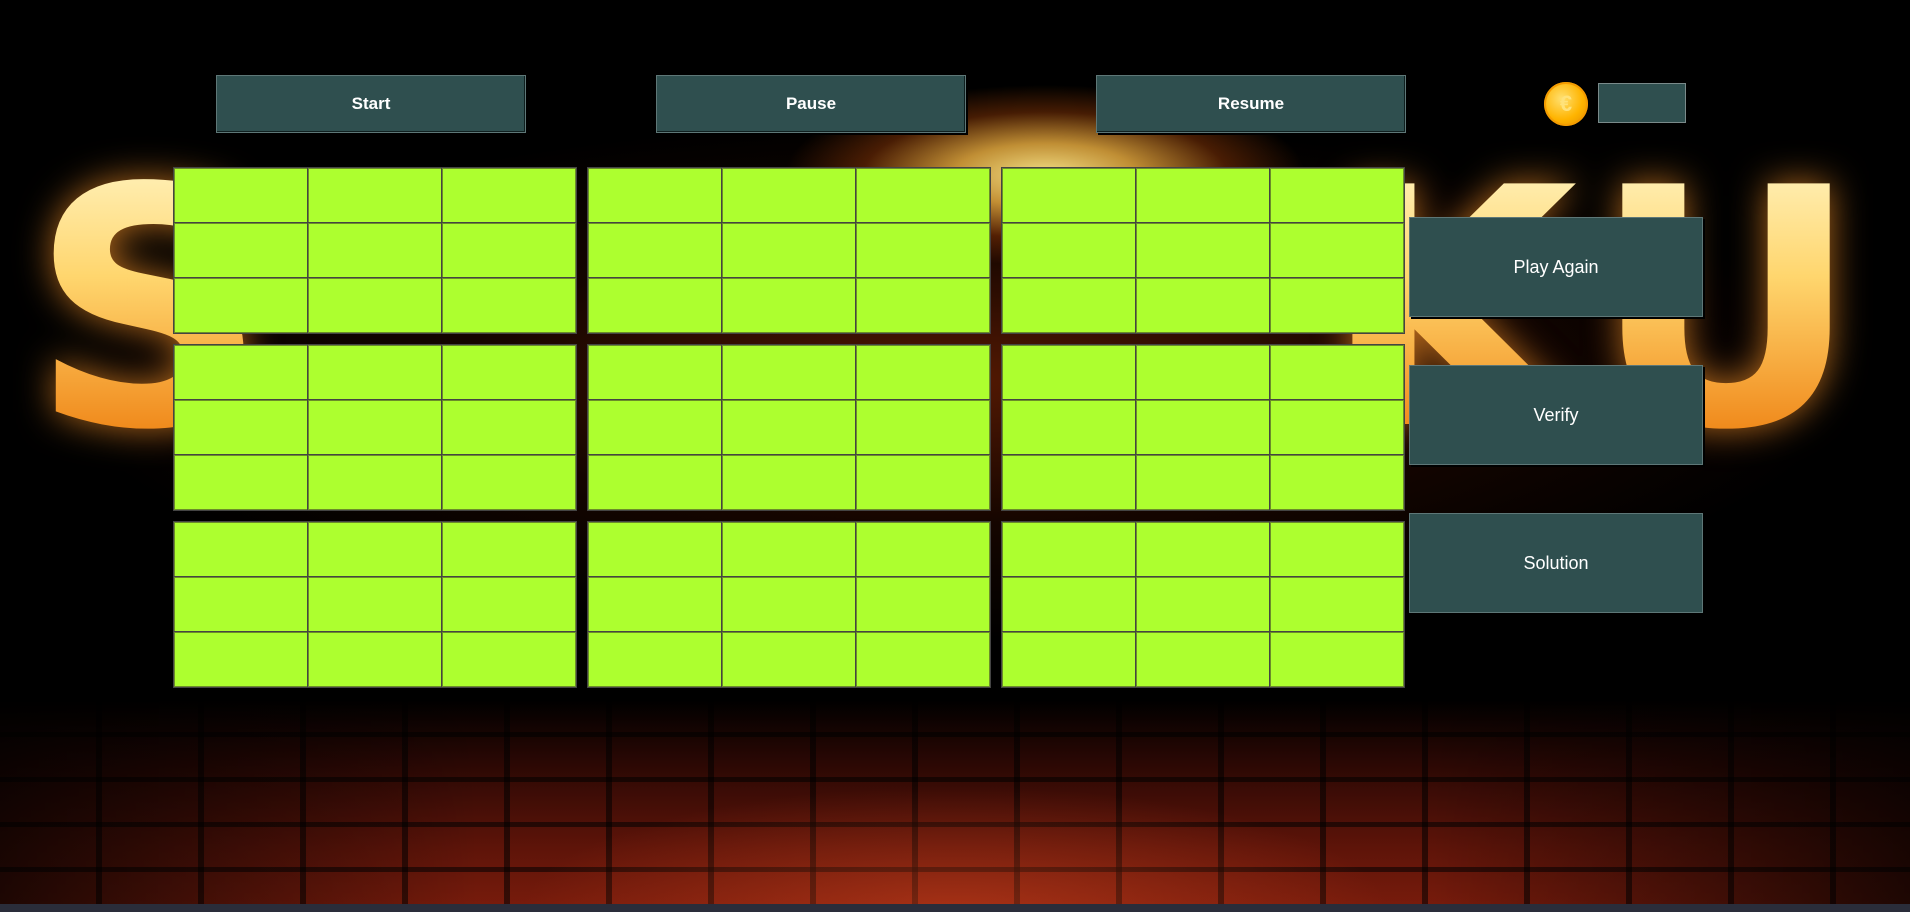 The height and width of the screenshot is (912, 1910). What do you see at coordinates (811, 104) in the screenshot?
I see `pause-button: Pause` at bounding box center [811, 104].